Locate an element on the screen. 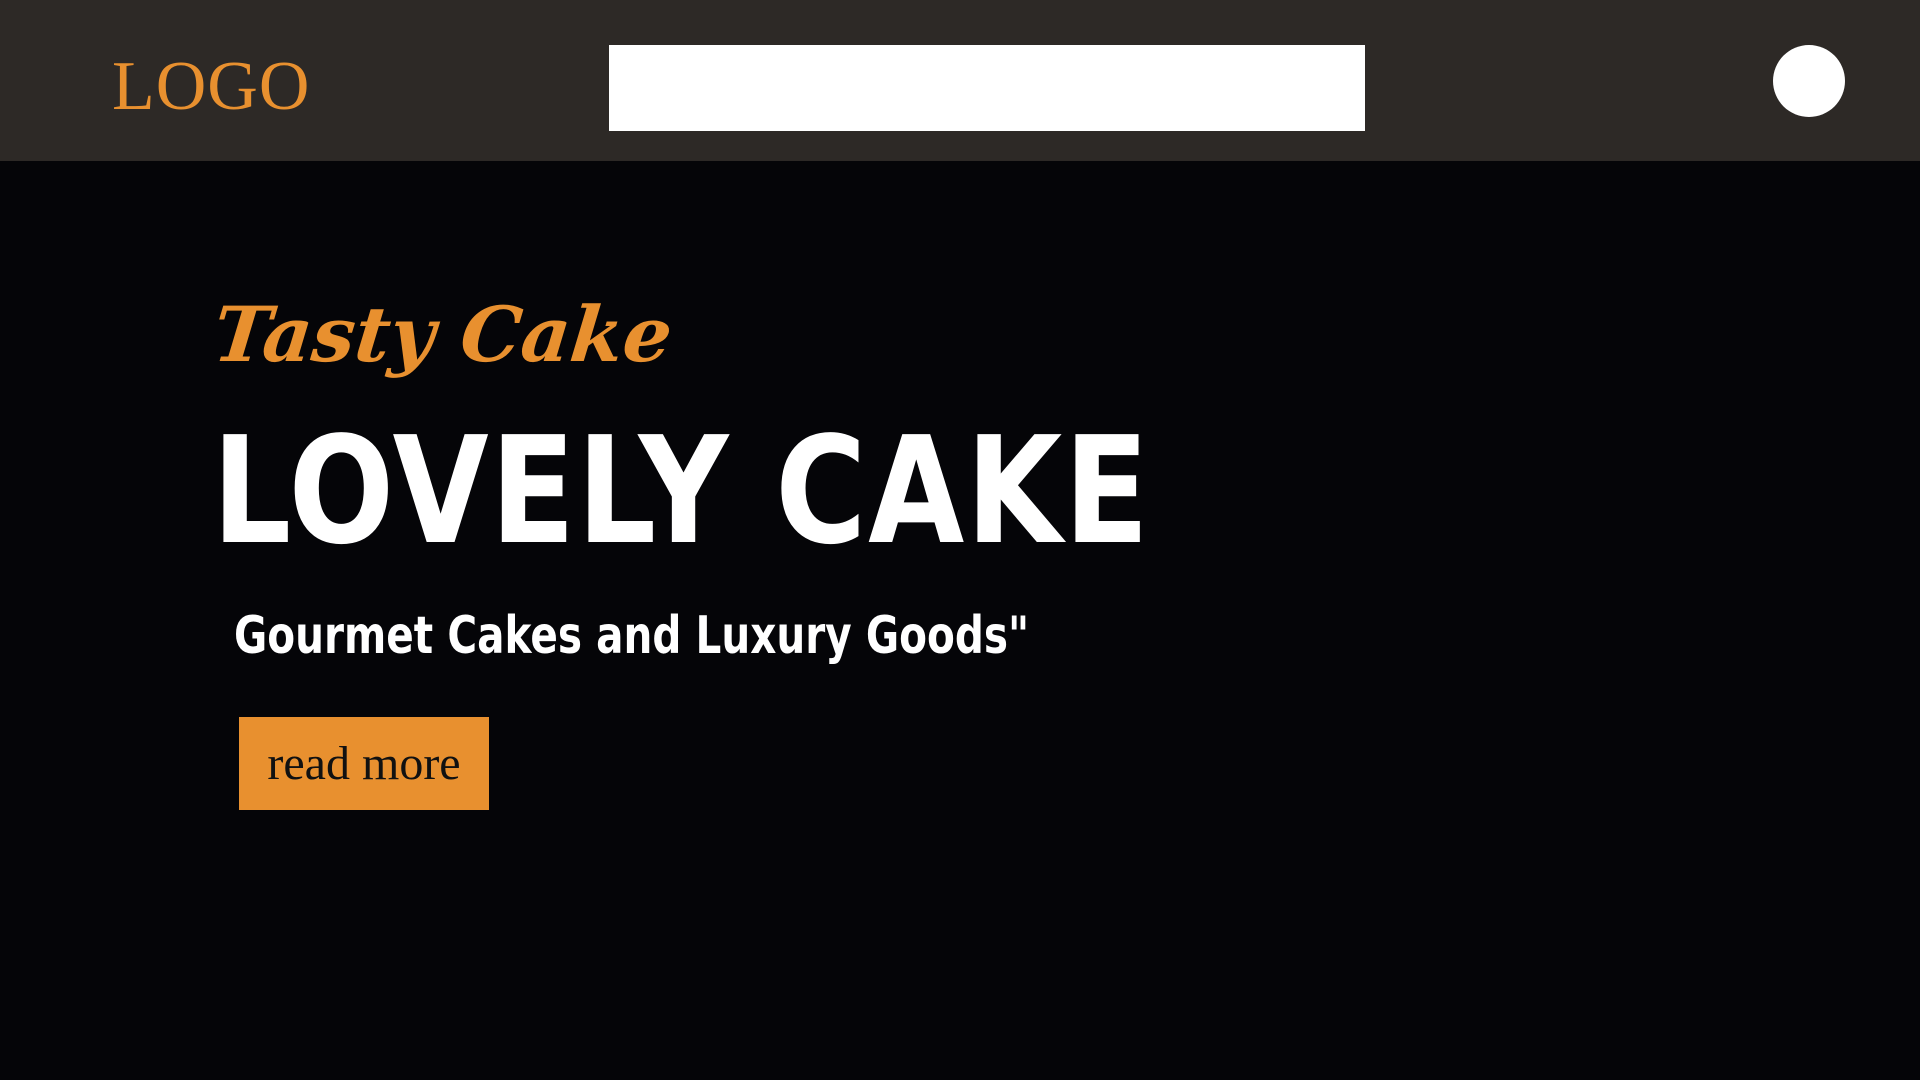 This screenshot has height=1080, width=1920. read-more-button: read more is located at coordinates (364, 763).